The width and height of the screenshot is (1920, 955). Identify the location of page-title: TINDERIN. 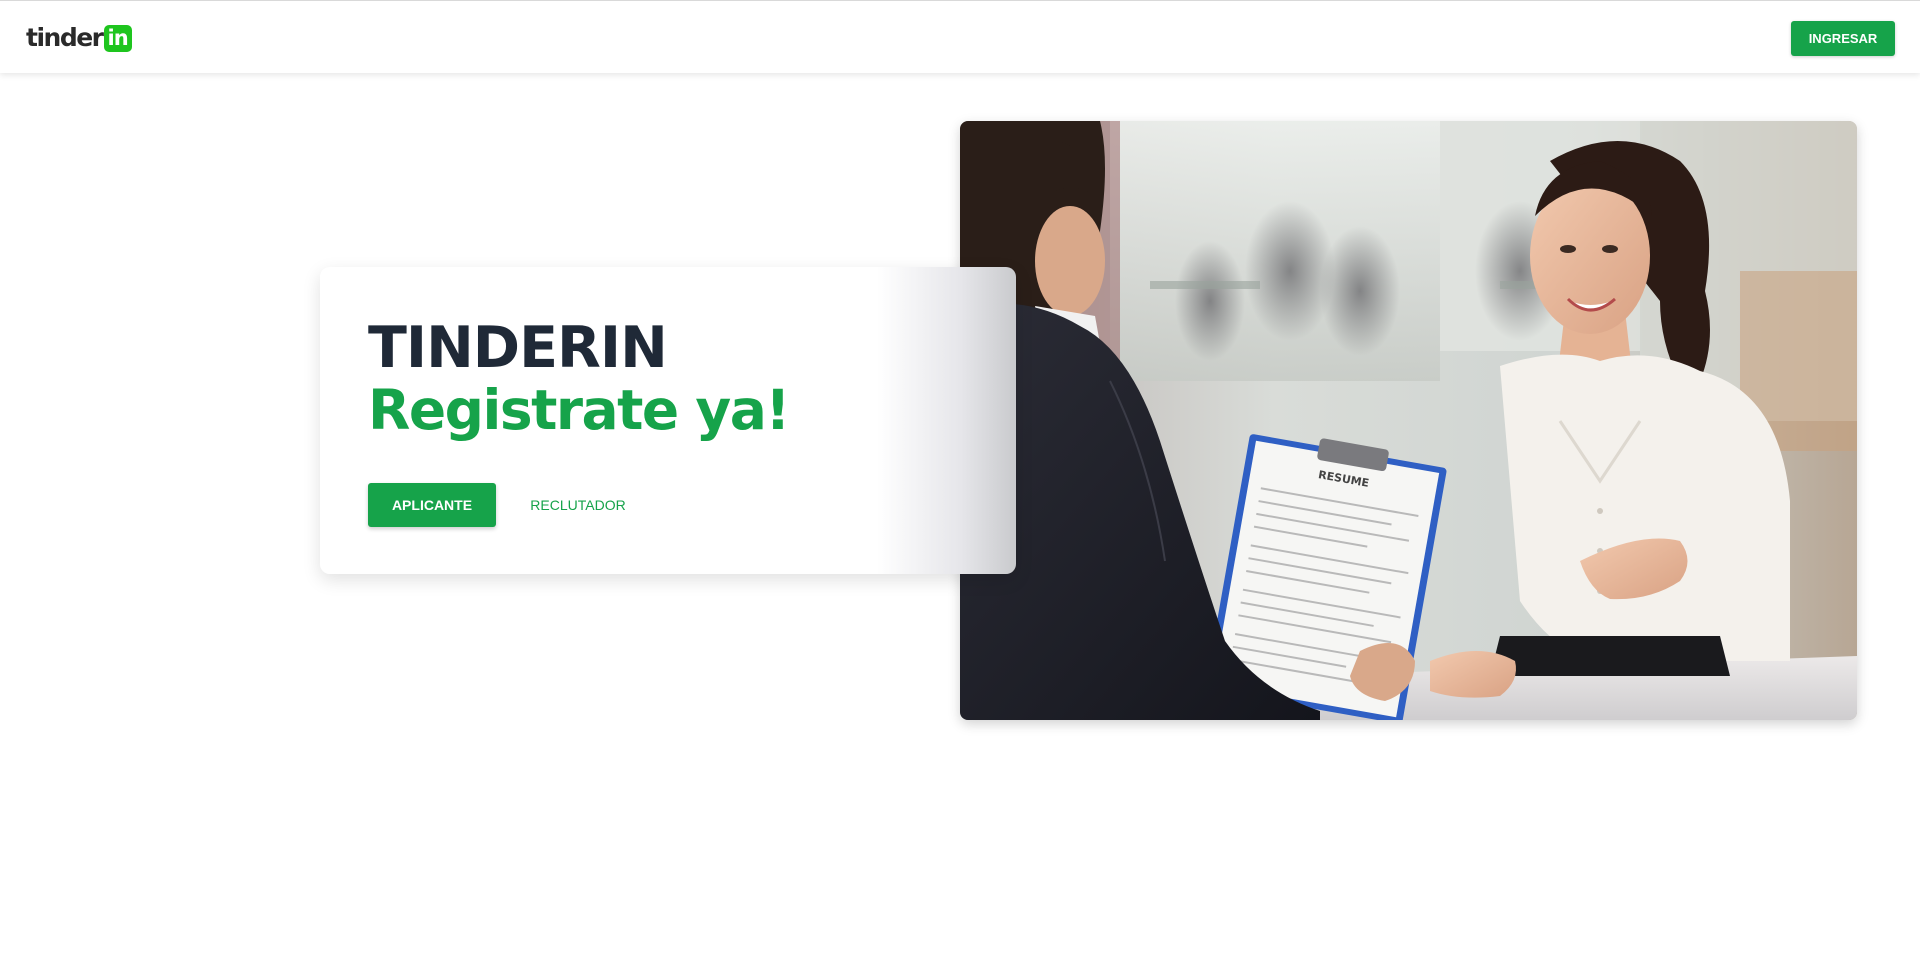
(518, 348).